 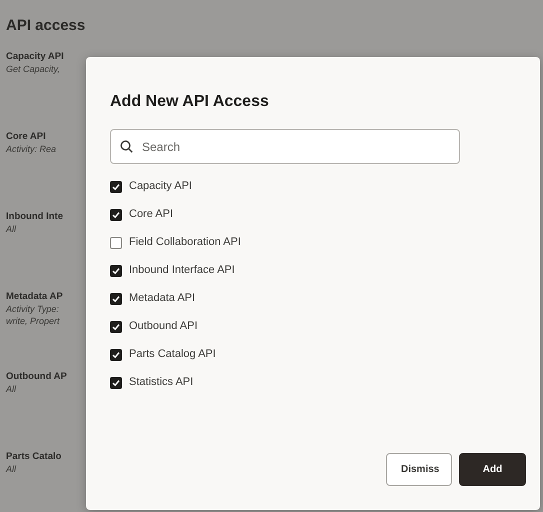 What do you see at coordinates (36, 376) in the screenshot?
I see `api-name: Outbound AP` at bounding box center [36, 376].